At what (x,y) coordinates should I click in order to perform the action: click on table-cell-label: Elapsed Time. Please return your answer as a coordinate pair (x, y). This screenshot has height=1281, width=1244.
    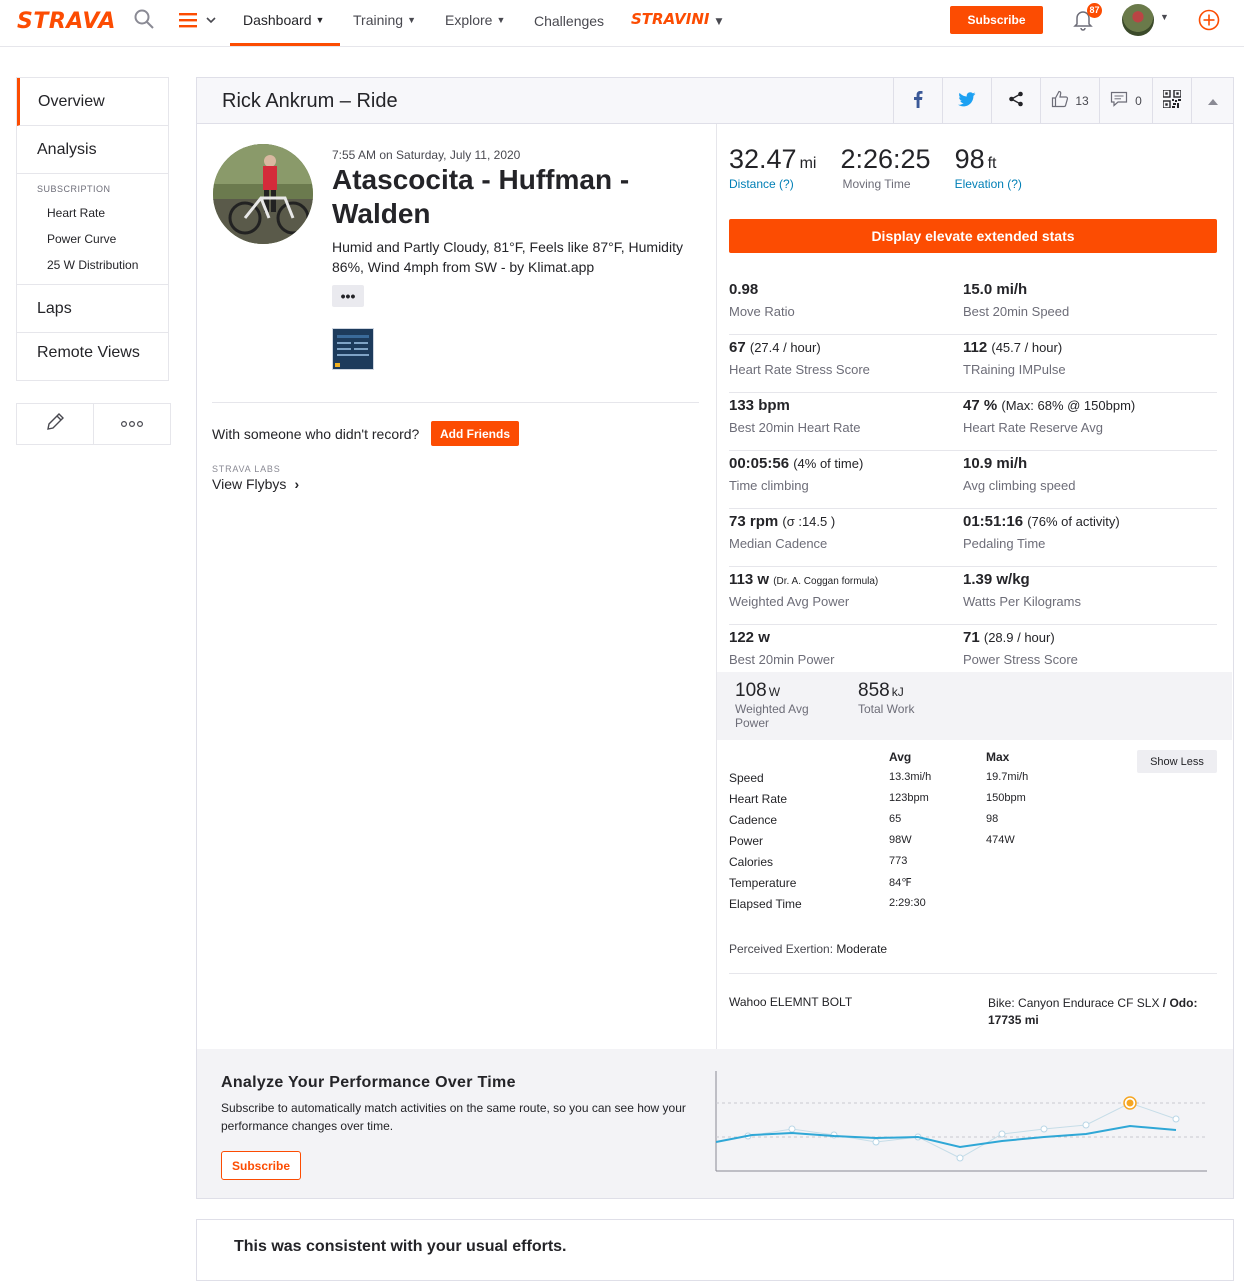
    Looking at the image, I should click on (765, 904).